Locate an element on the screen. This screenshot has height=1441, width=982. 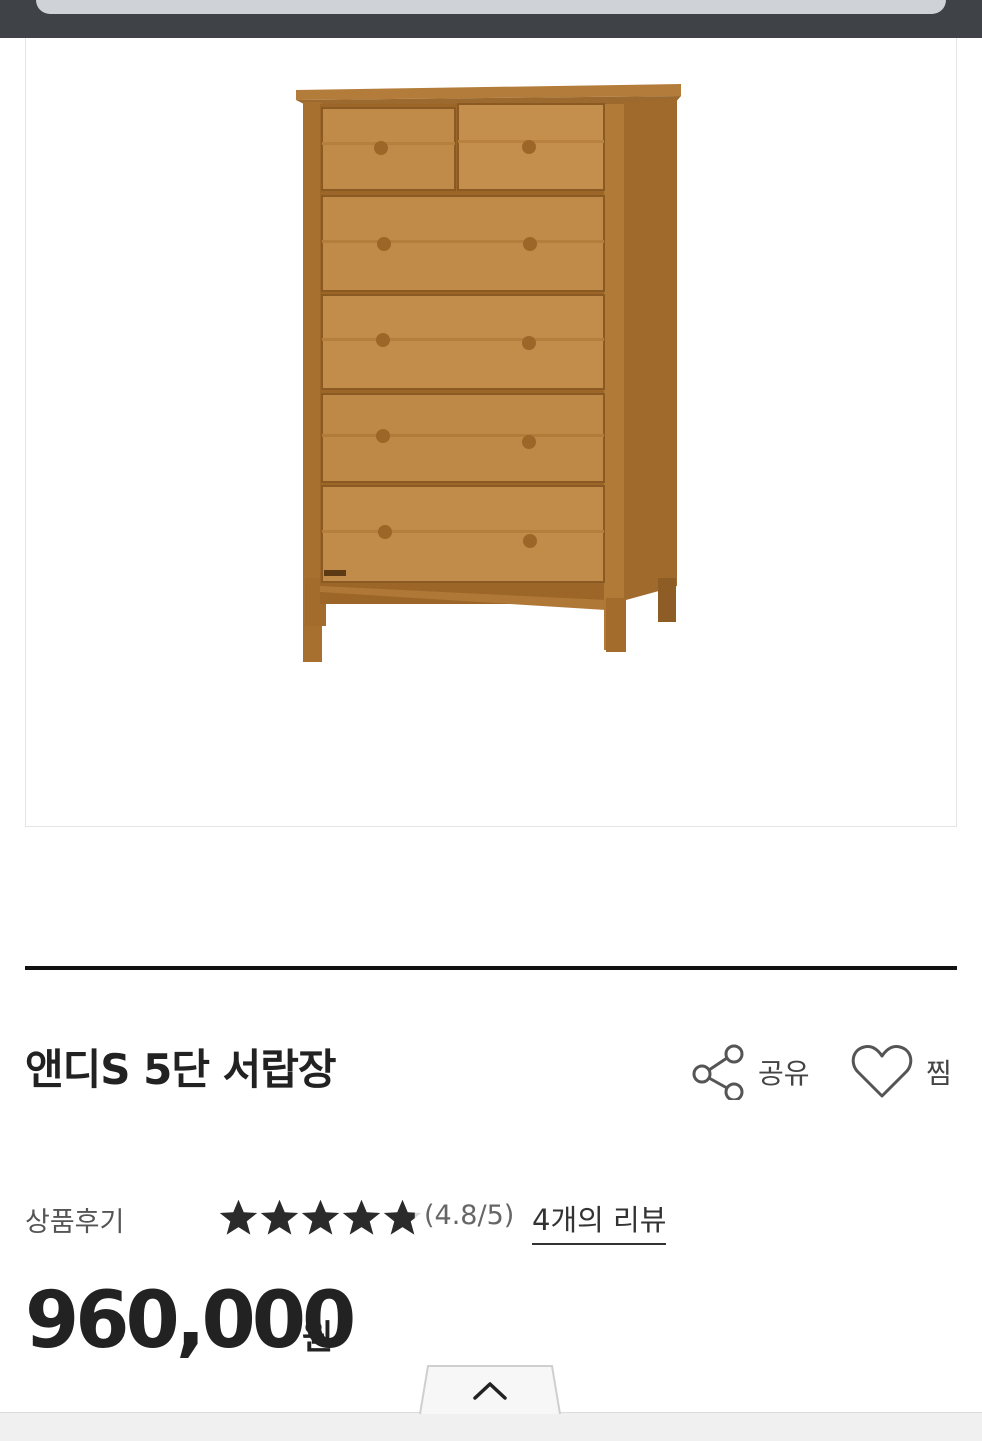
wish-button: 찜 is located at coordinates (901, 1072).